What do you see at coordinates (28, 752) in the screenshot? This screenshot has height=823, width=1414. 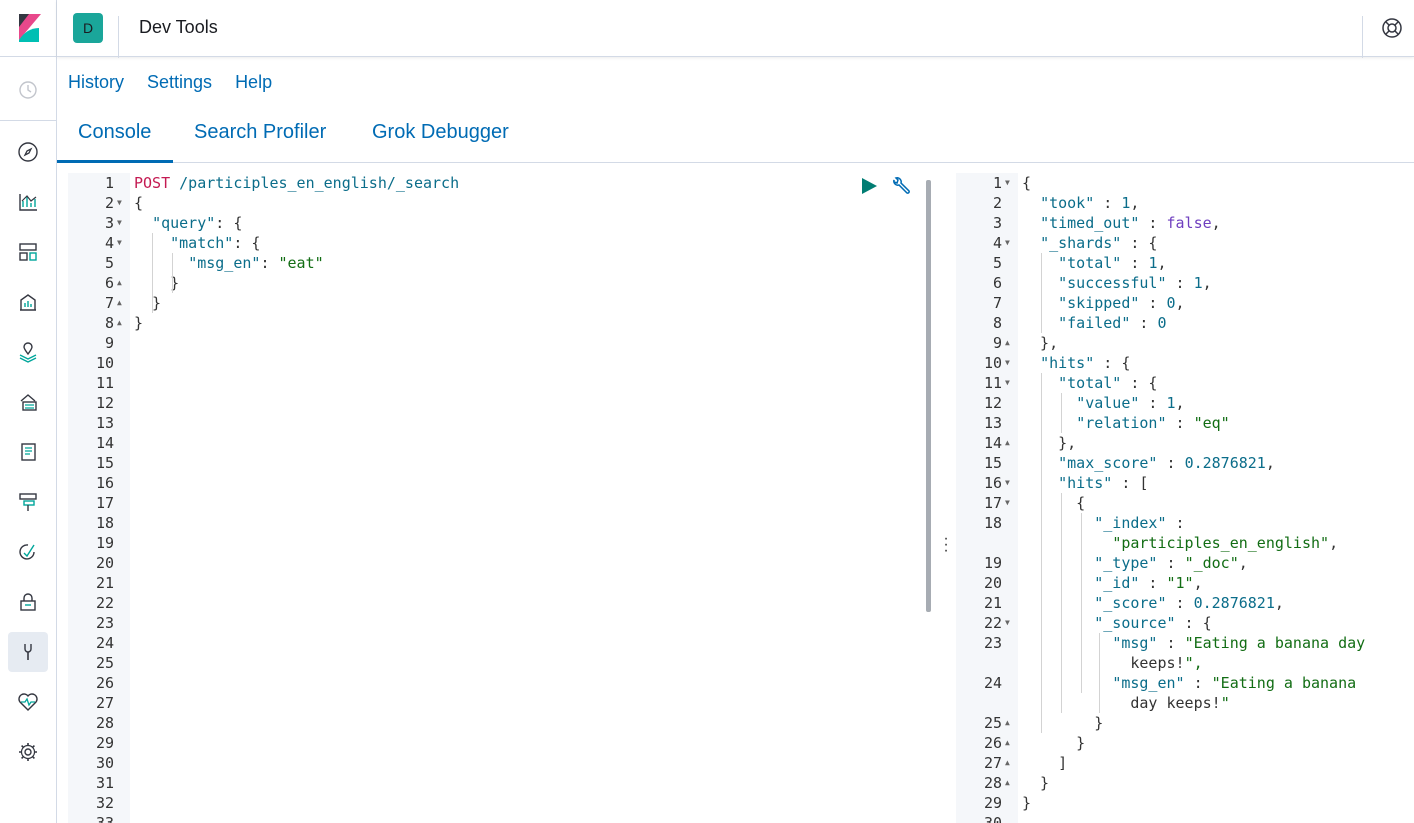 I see `management-icon` at bounding box center [28, 752].